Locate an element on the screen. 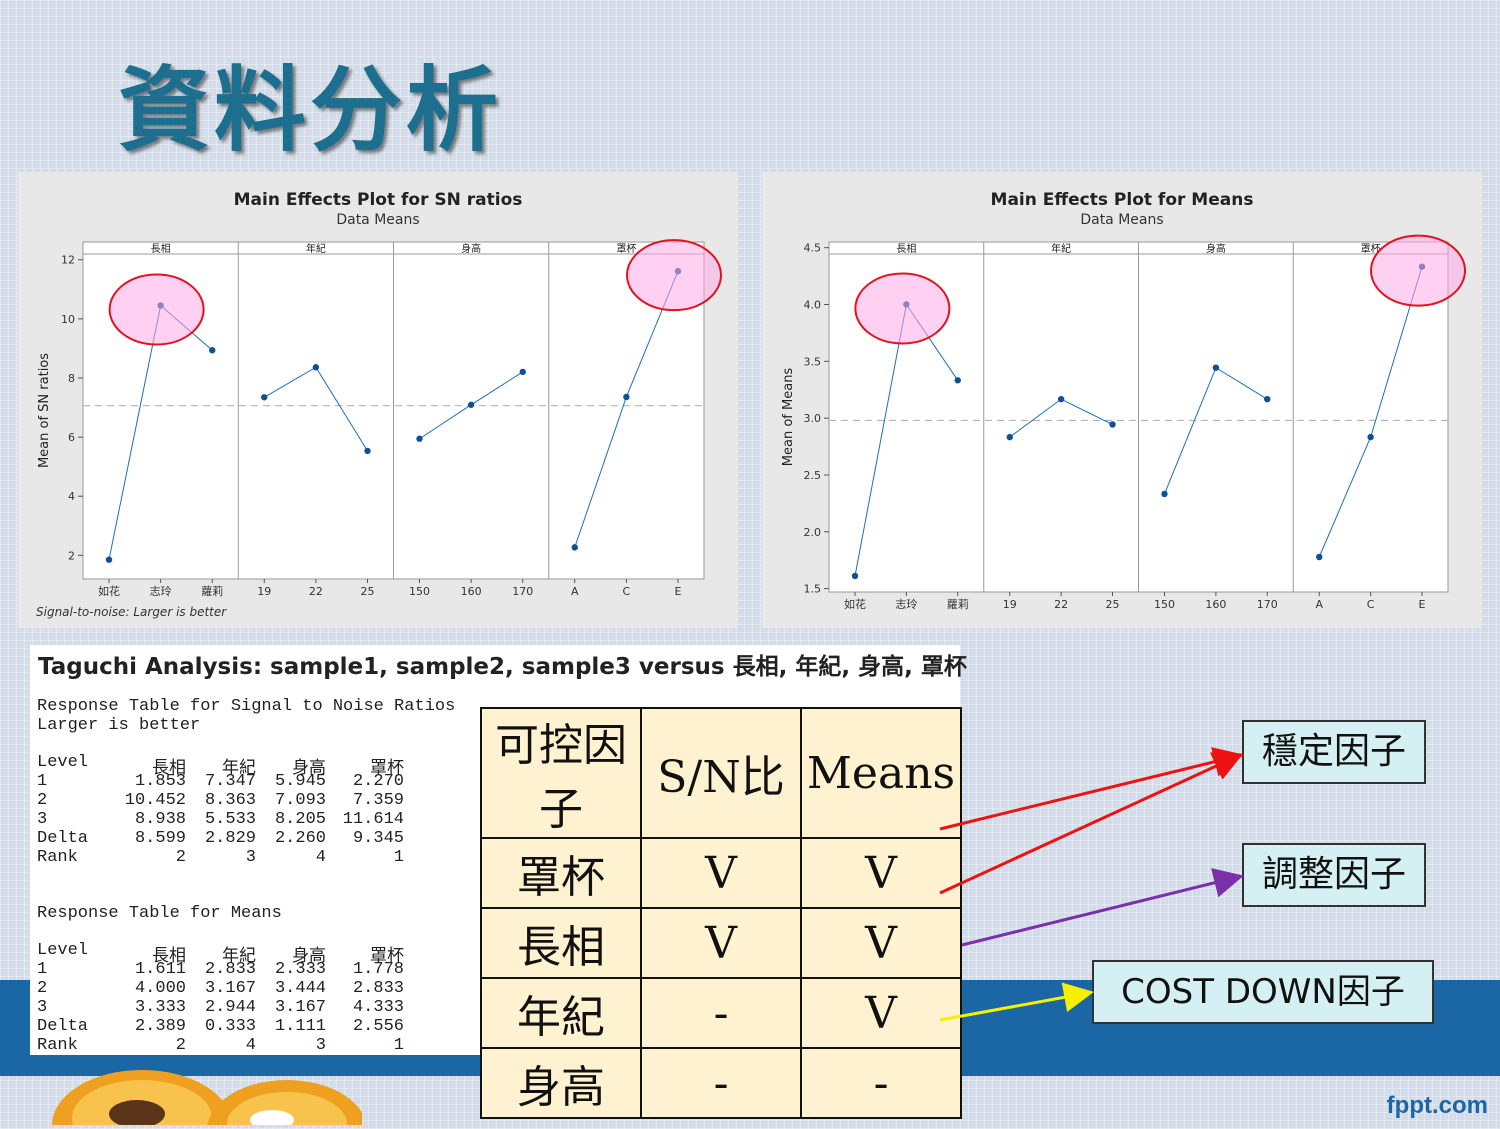 Image resolution: width=1500 pixels, height=1129 pixels. value-cell: 9.345 is located at coordinates (378, 838).